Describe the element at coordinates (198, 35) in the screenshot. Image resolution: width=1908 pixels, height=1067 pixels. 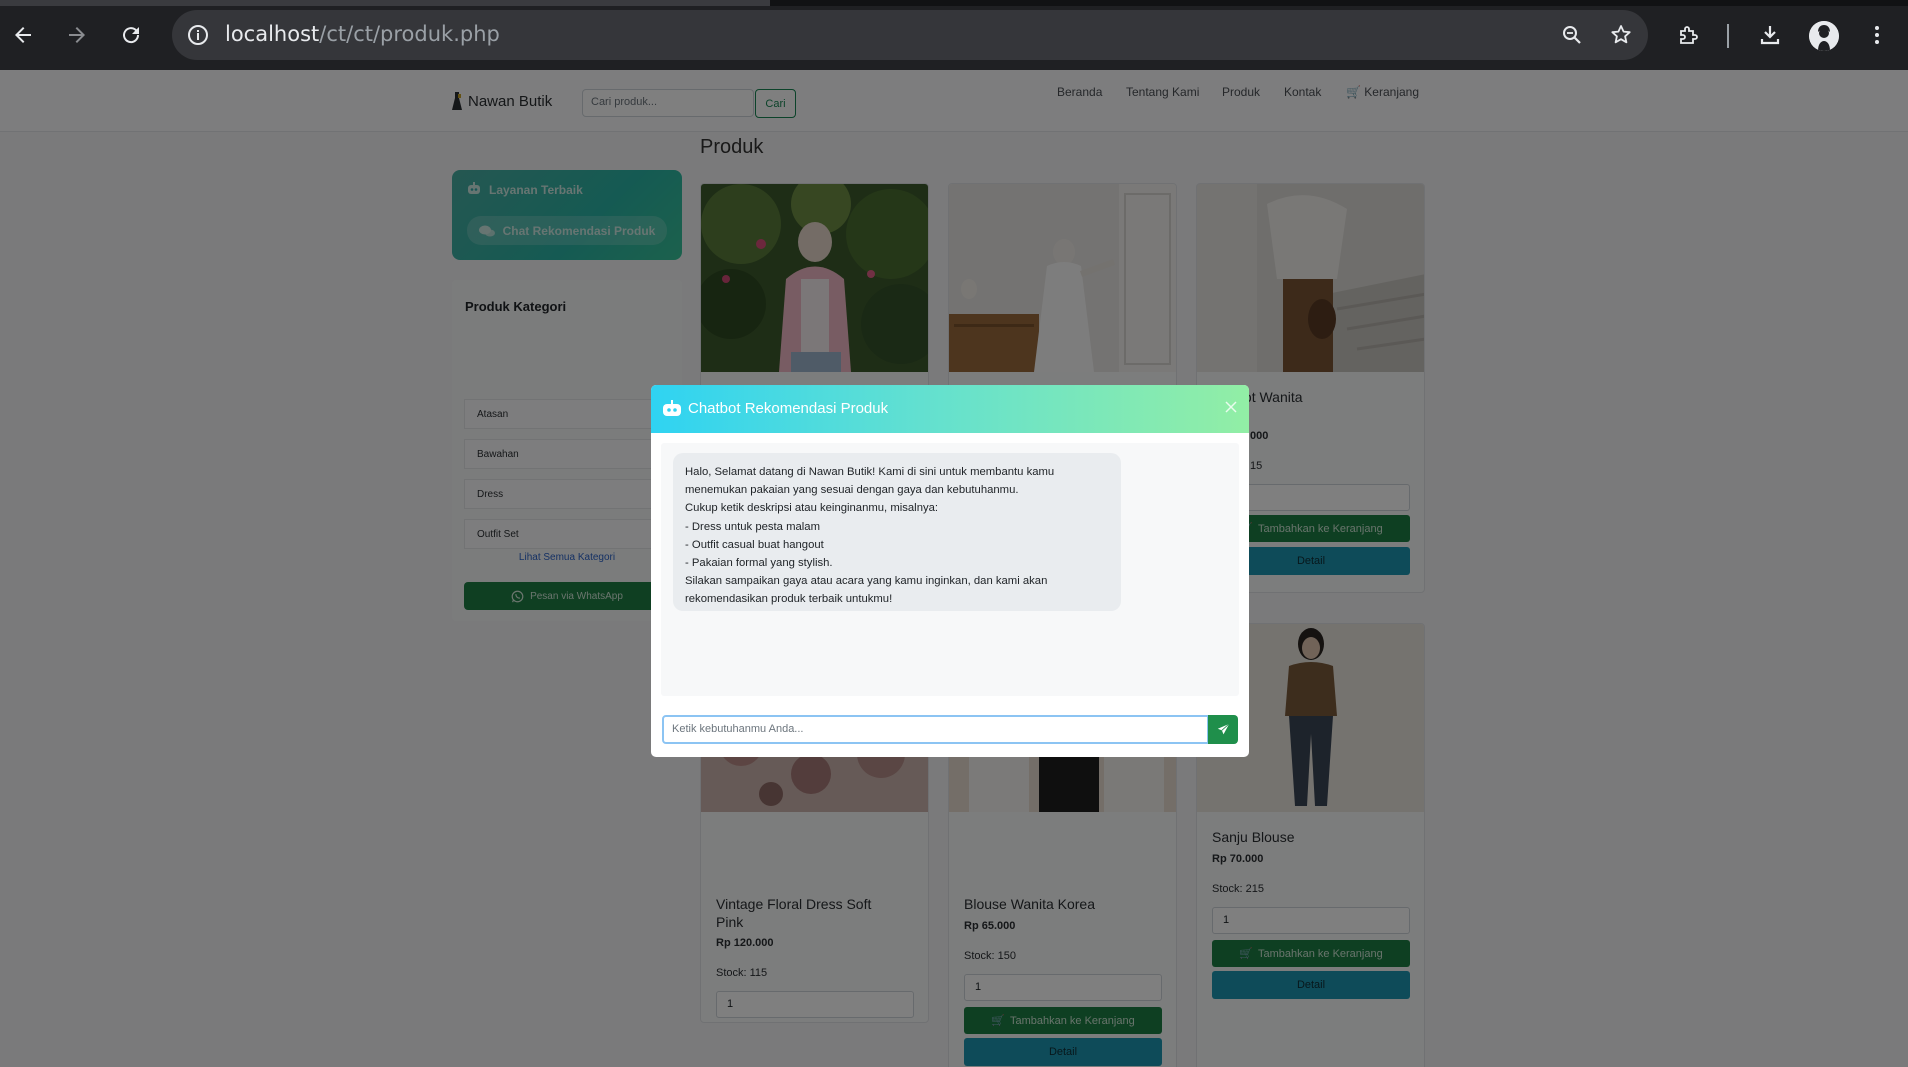
I see `site-info-icon` at that location.